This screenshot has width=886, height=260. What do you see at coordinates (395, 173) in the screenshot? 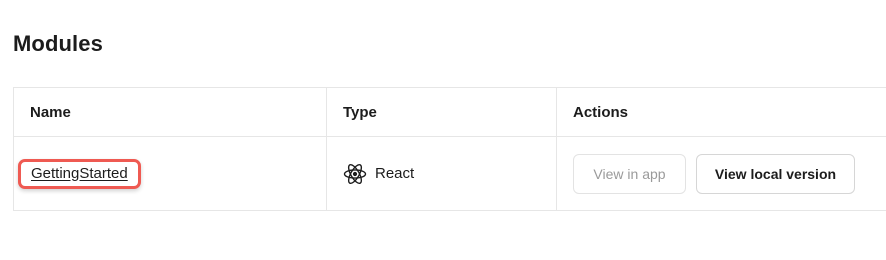
I see `module-type-label: React` at bounding box center [395, 173].